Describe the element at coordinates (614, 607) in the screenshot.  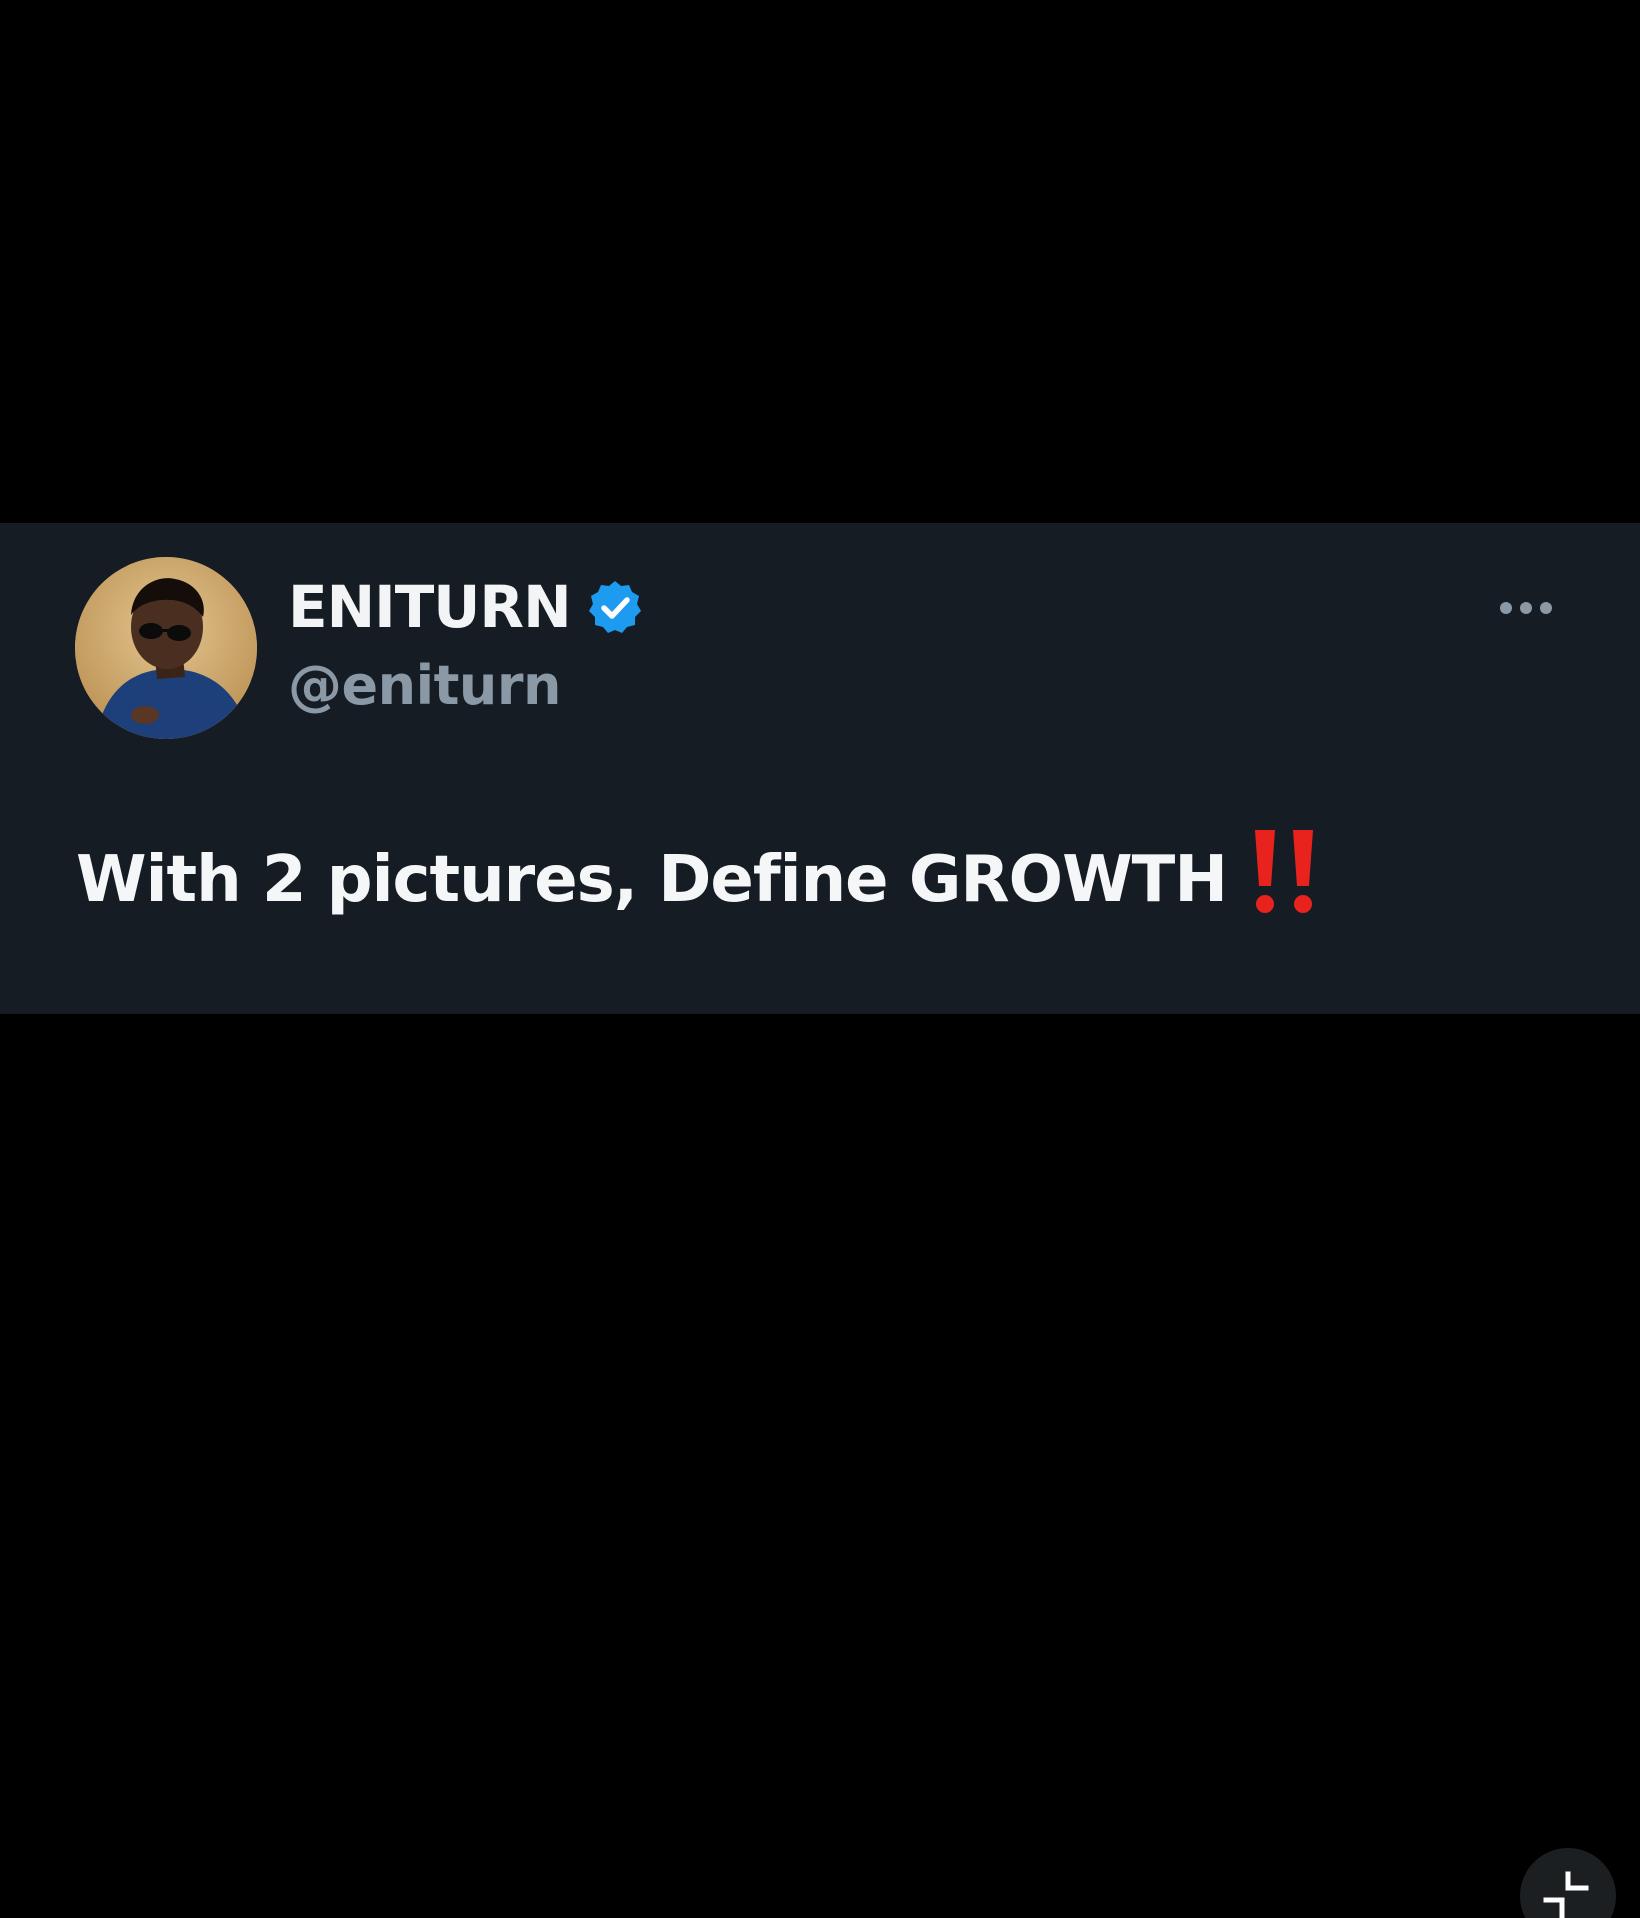
I see `verified-badge-icon` at that location.